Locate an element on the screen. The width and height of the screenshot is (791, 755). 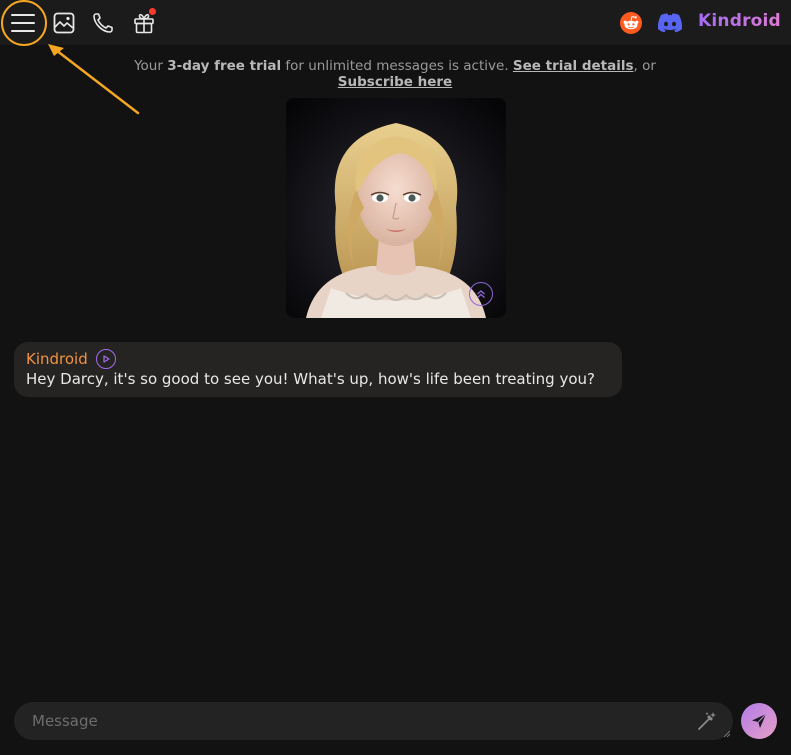
sender-name: Kindroid is located at coordinates (57, 359).